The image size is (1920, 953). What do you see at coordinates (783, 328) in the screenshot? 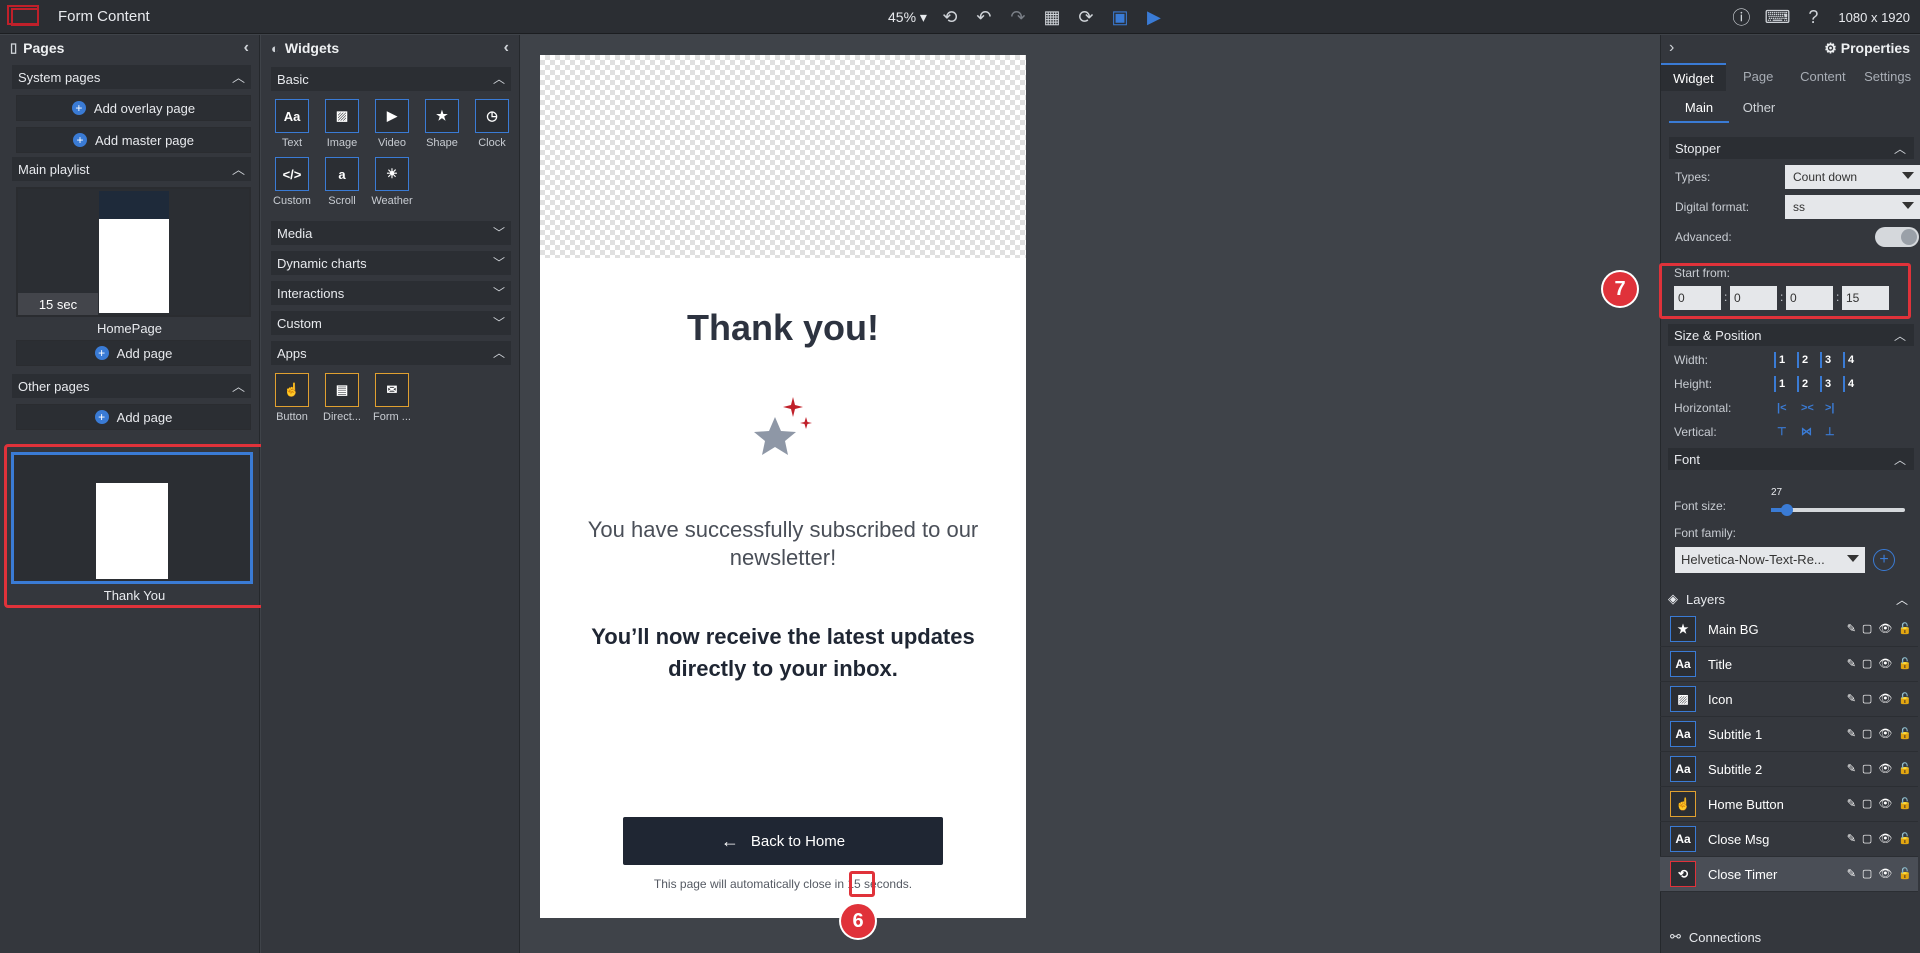
I see `canvas-title: Thank you!` at bounding box center [783, 328].